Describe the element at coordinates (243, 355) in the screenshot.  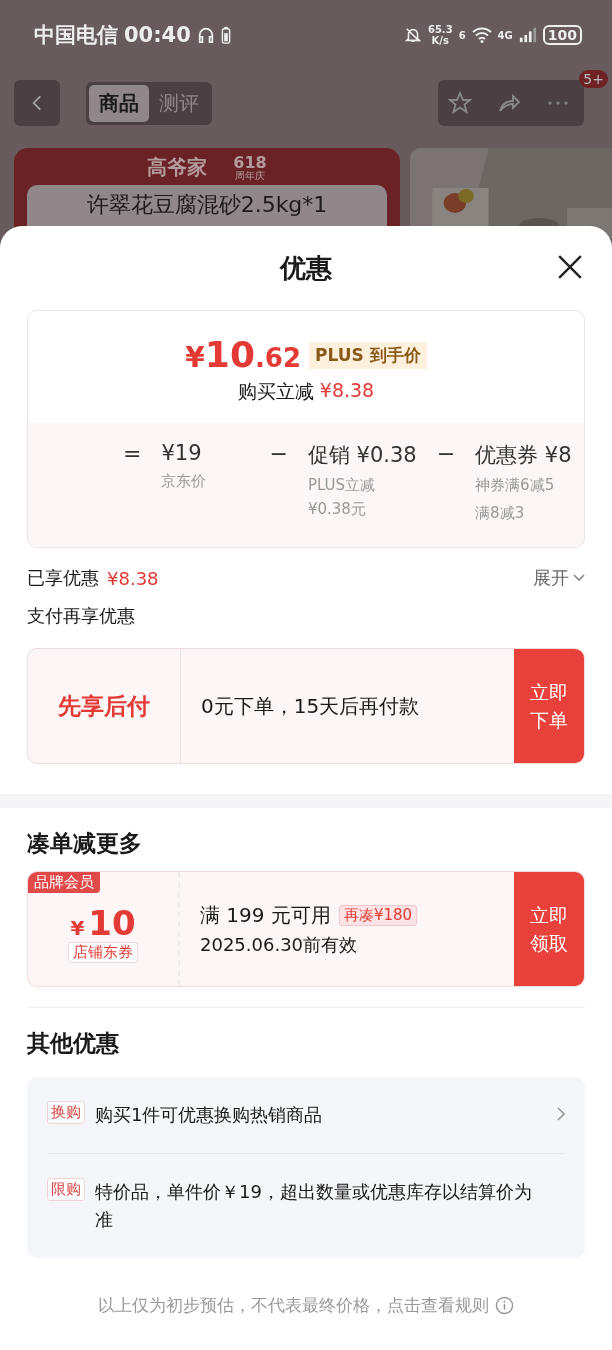
I see `final-price: ¥10.62` at that location.